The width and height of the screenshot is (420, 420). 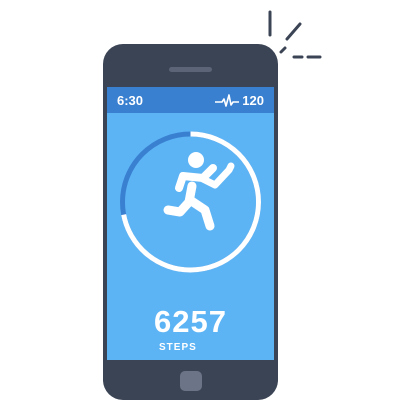 What do you see at coordinates (178, 347) in the screenshot?
I see `steps-label: STEPS` at bounding box center [178, 347].